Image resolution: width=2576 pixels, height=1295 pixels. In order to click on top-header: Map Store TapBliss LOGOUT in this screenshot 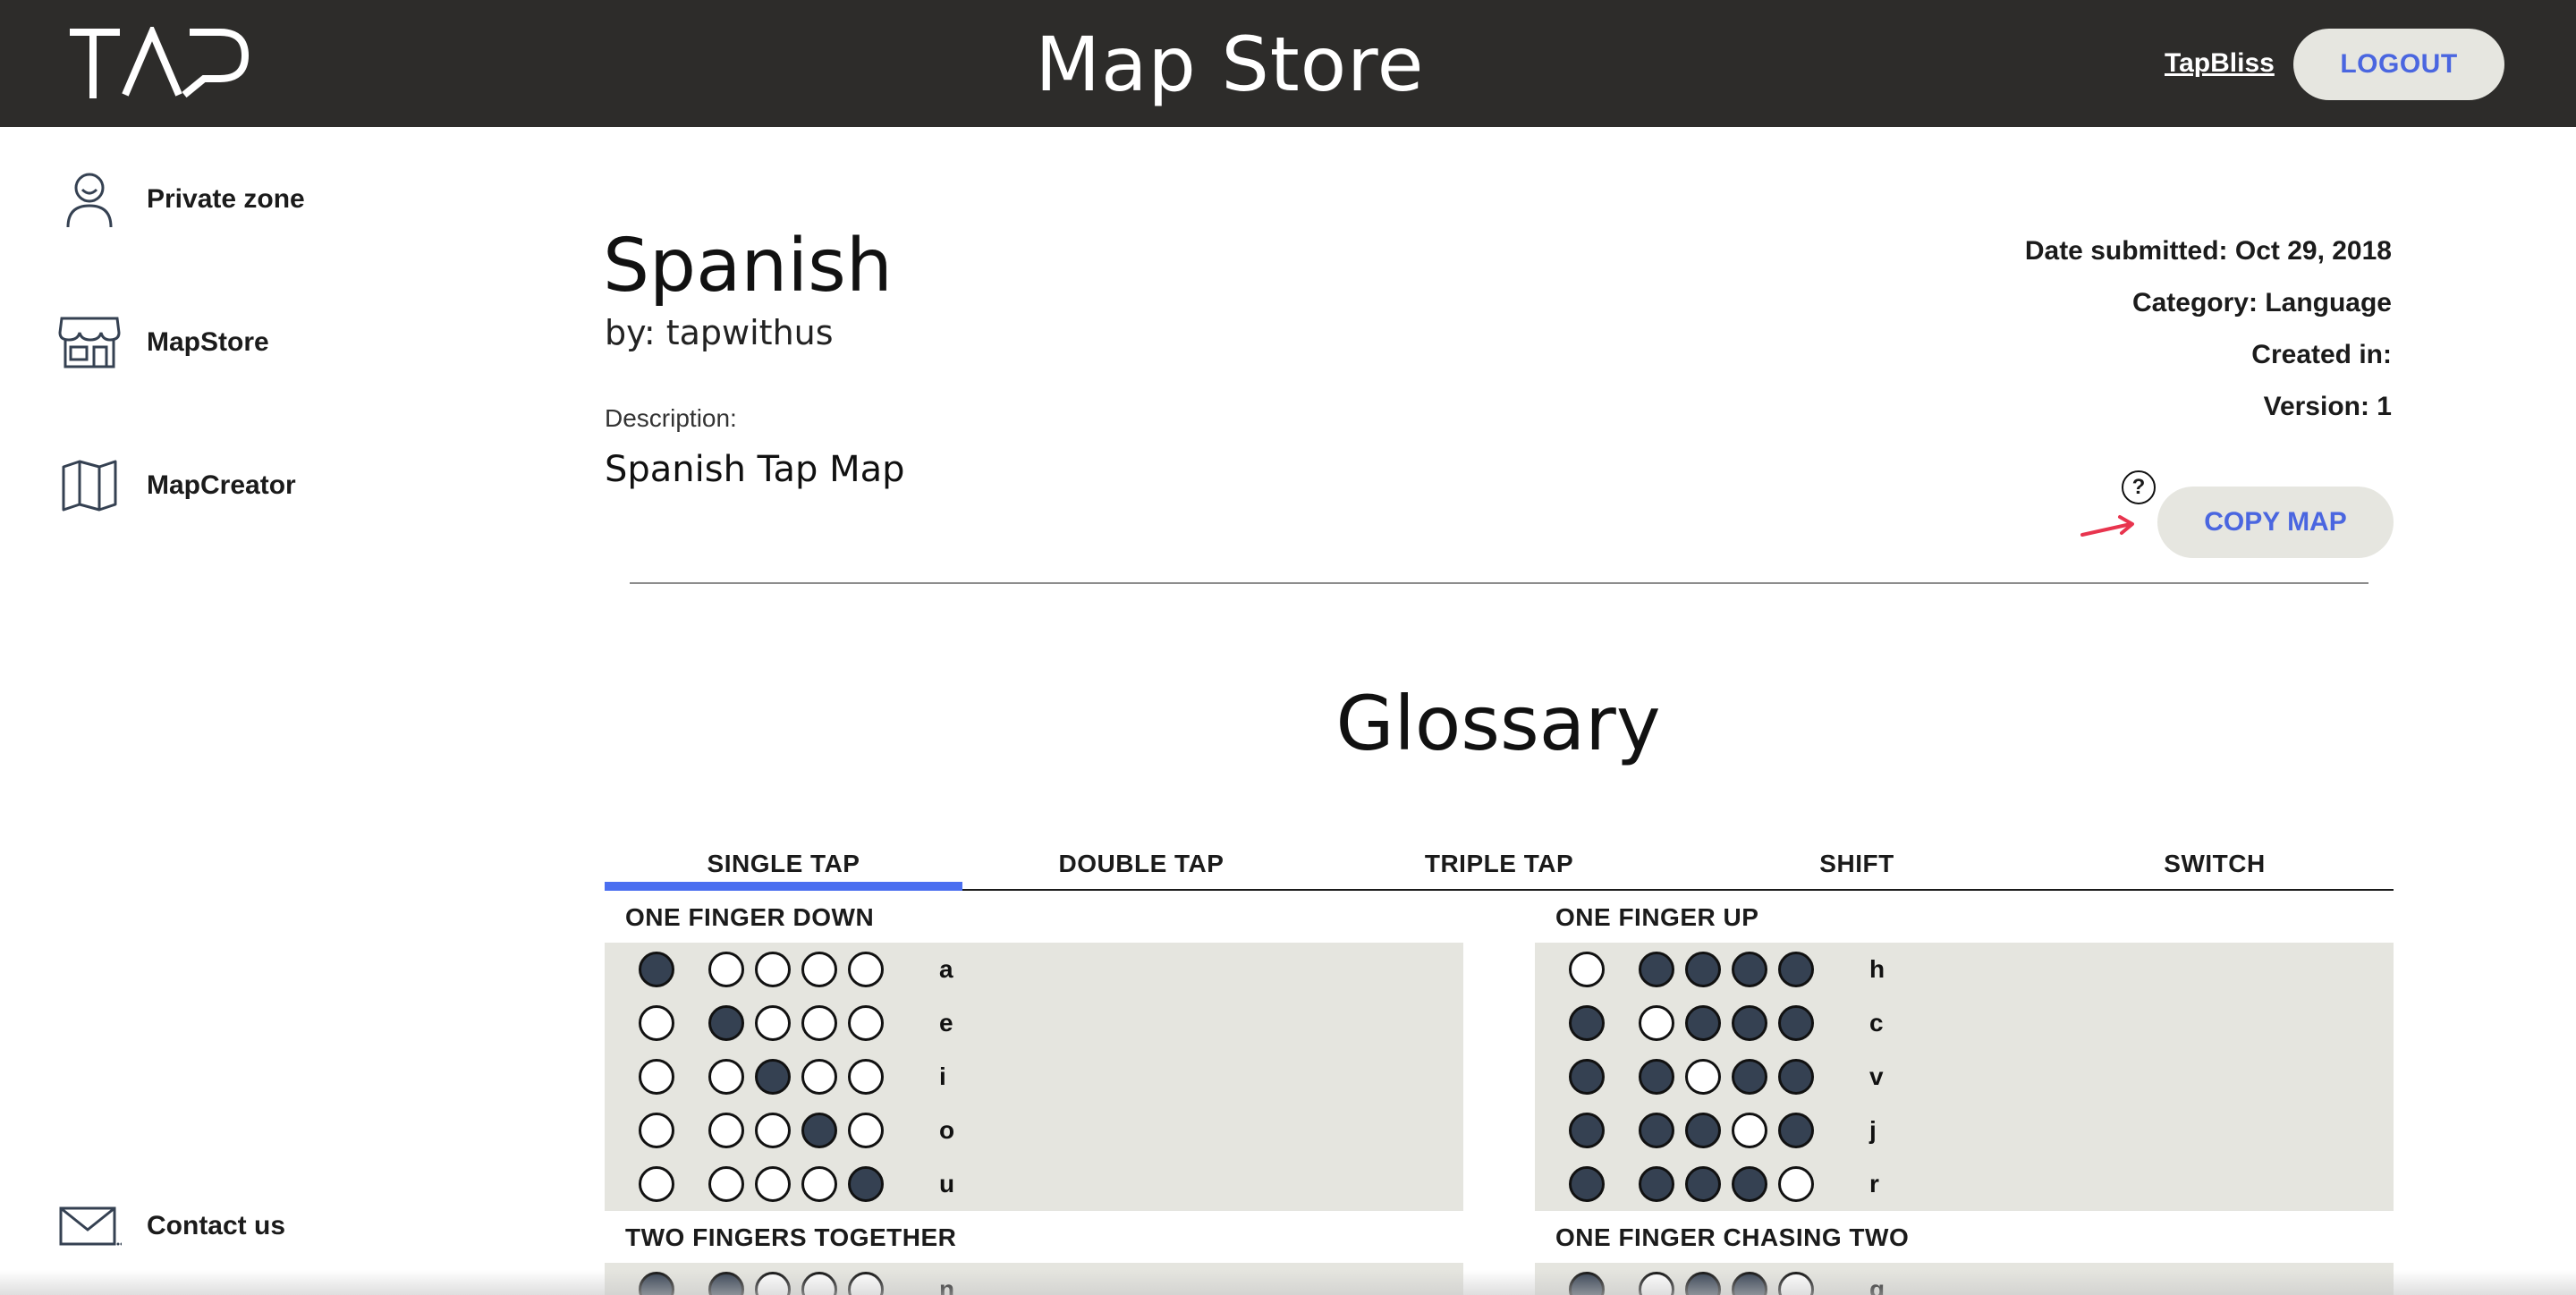, I will do `click(1288, 64)`.